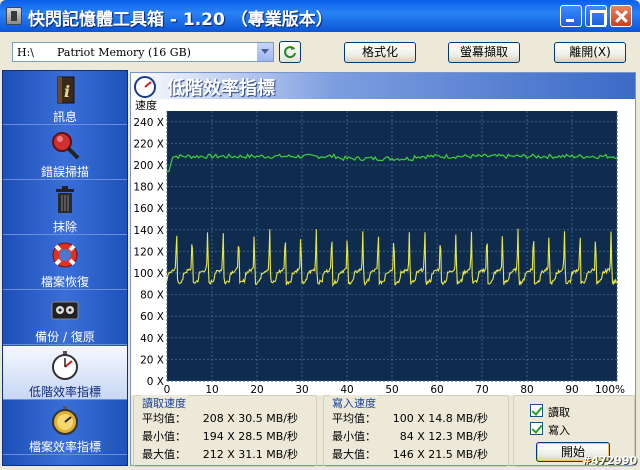 Image resolution: width=640 pixels, height=470 pixels. I want to click on read-max-row: 最大值： 212 X 31.1 MB/秒, so click(231, 454).